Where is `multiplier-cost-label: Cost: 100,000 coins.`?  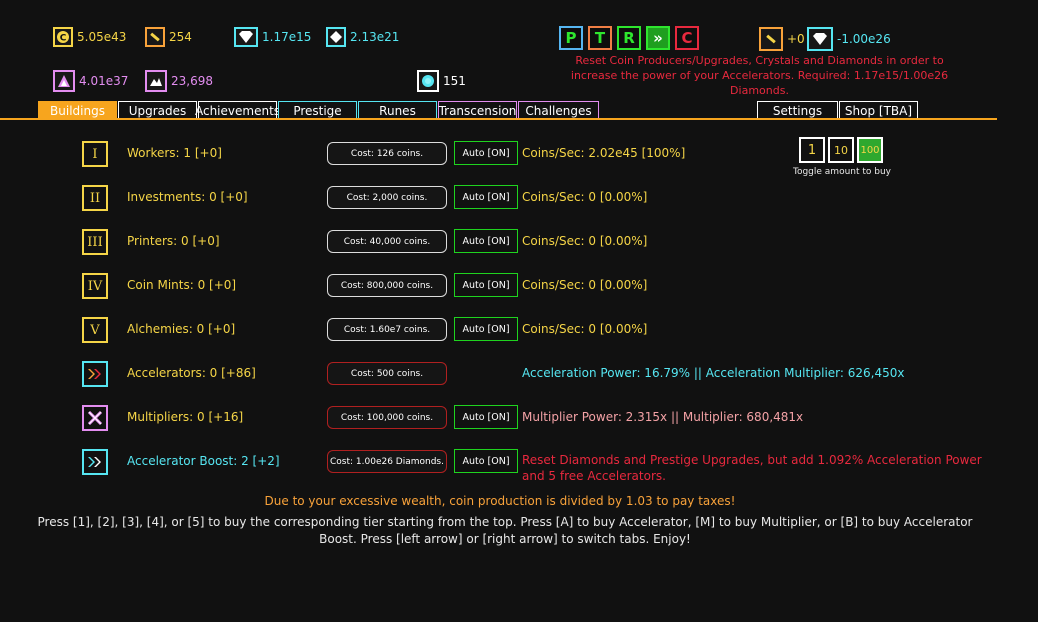
multiplier-cost-label: Cost: 100,000 coins. is located at coordinates (387, 417).